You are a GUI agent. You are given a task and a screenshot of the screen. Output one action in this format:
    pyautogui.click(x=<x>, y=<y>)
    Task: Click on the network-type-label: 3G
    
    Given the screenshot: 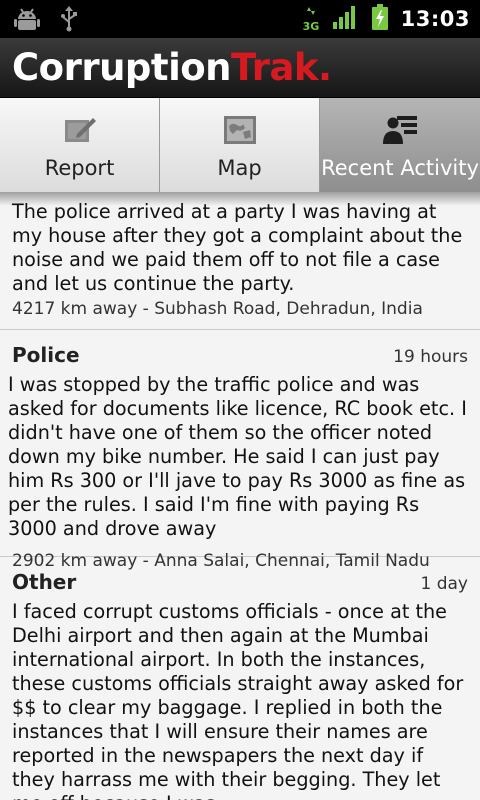 What is the action you would take?
    pyautogui.click(x=311, y=26)
    